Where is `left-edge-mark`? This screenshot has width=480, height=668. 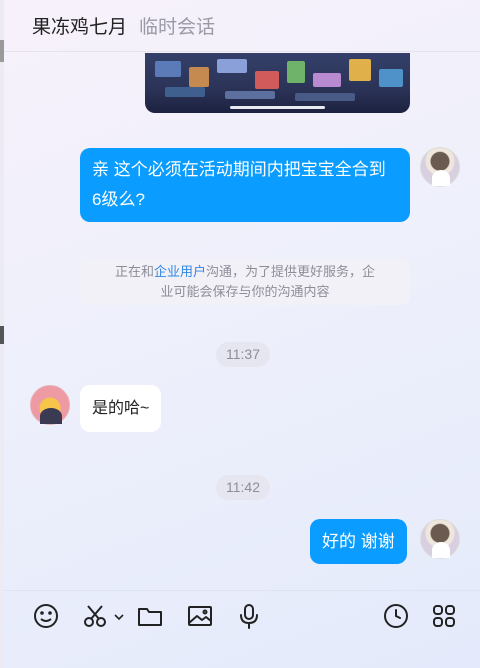 left-edge-mark is located at coordinates (2, 335).